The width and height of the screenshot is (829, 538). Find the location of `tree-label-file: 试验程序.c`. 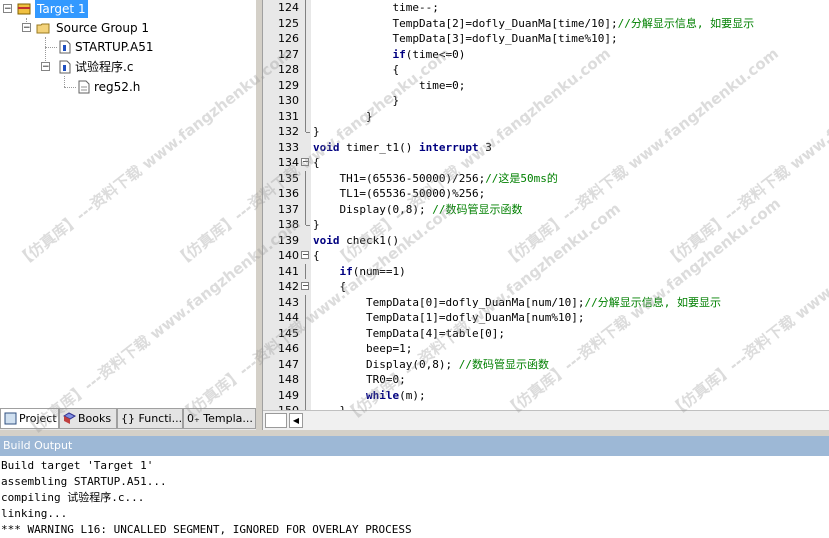

tree-label-file: 试验程序.c is located at coordinates (104, 67).